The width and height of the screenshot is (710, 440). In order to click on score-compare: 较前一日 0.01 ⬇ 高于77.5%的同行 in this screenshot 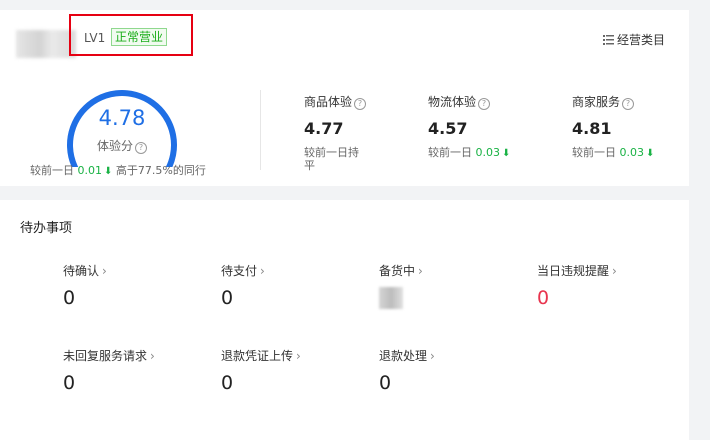, I will do `click(118, 170)`.